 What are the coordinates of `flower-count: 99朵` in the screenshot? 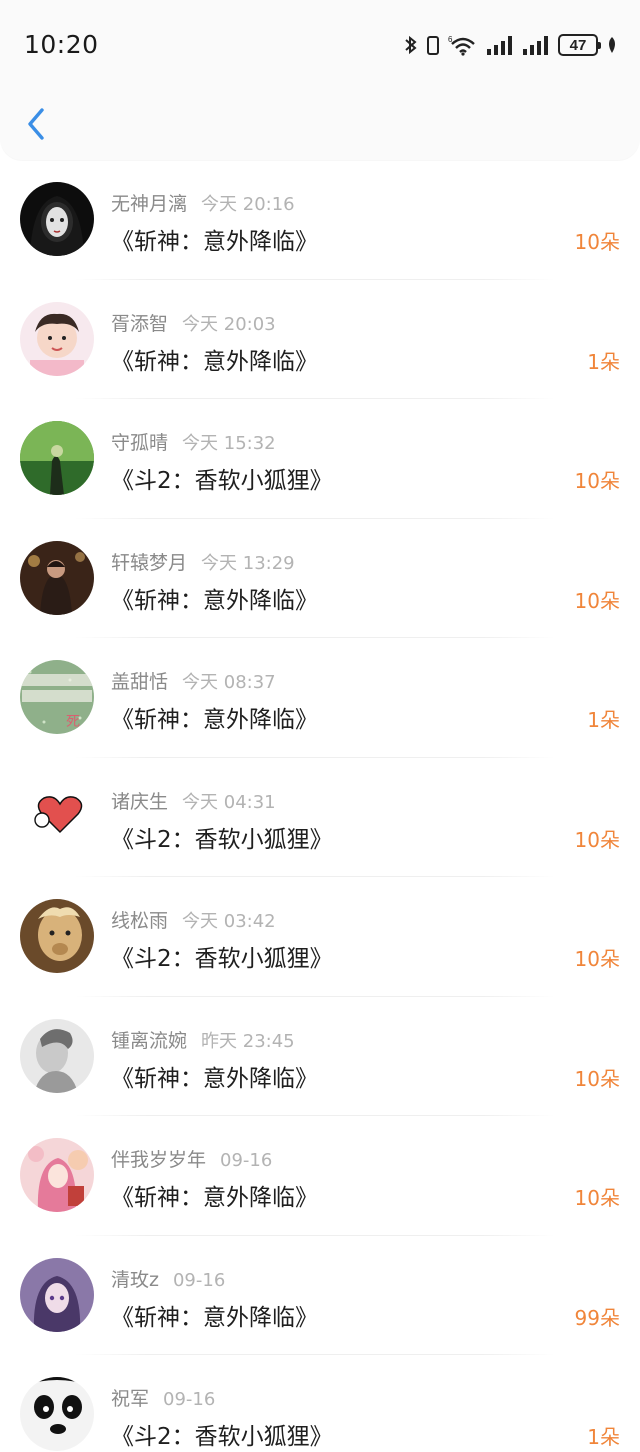 It's located at (597, 1317).